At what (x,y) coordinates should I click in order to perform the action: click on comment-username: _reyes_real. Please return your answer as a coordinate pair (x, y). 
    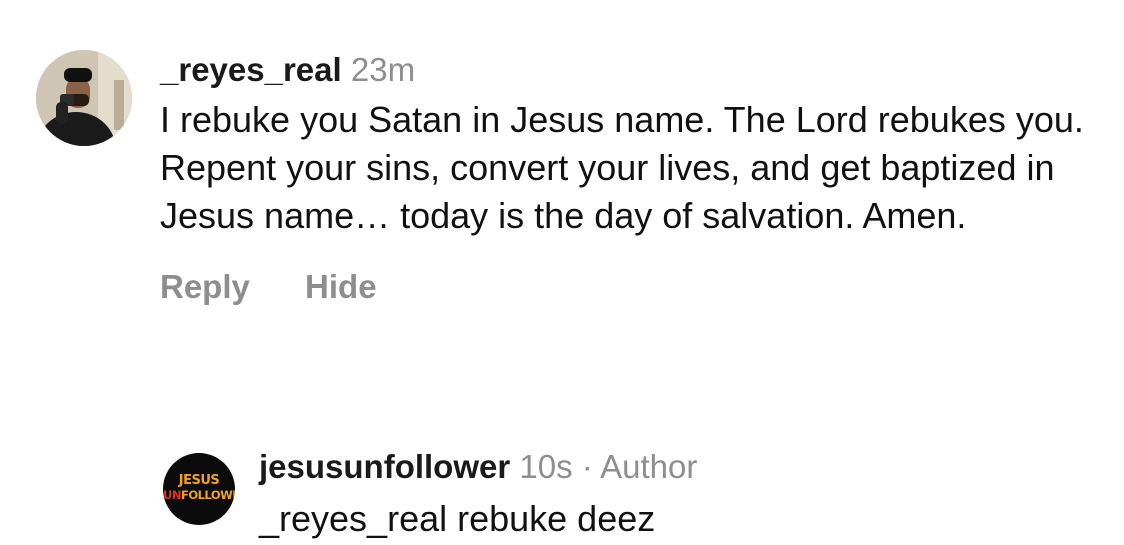
    Looking at the image, I should click on (251, 69).